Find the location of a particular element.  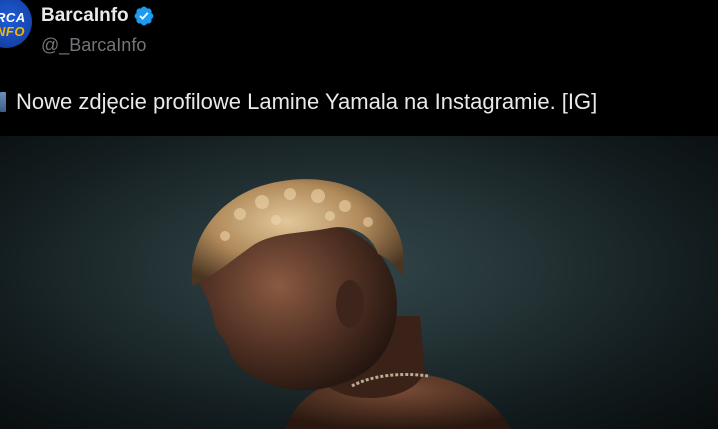

avatar-logo-text: NFO is located at coordinates (12, 31).